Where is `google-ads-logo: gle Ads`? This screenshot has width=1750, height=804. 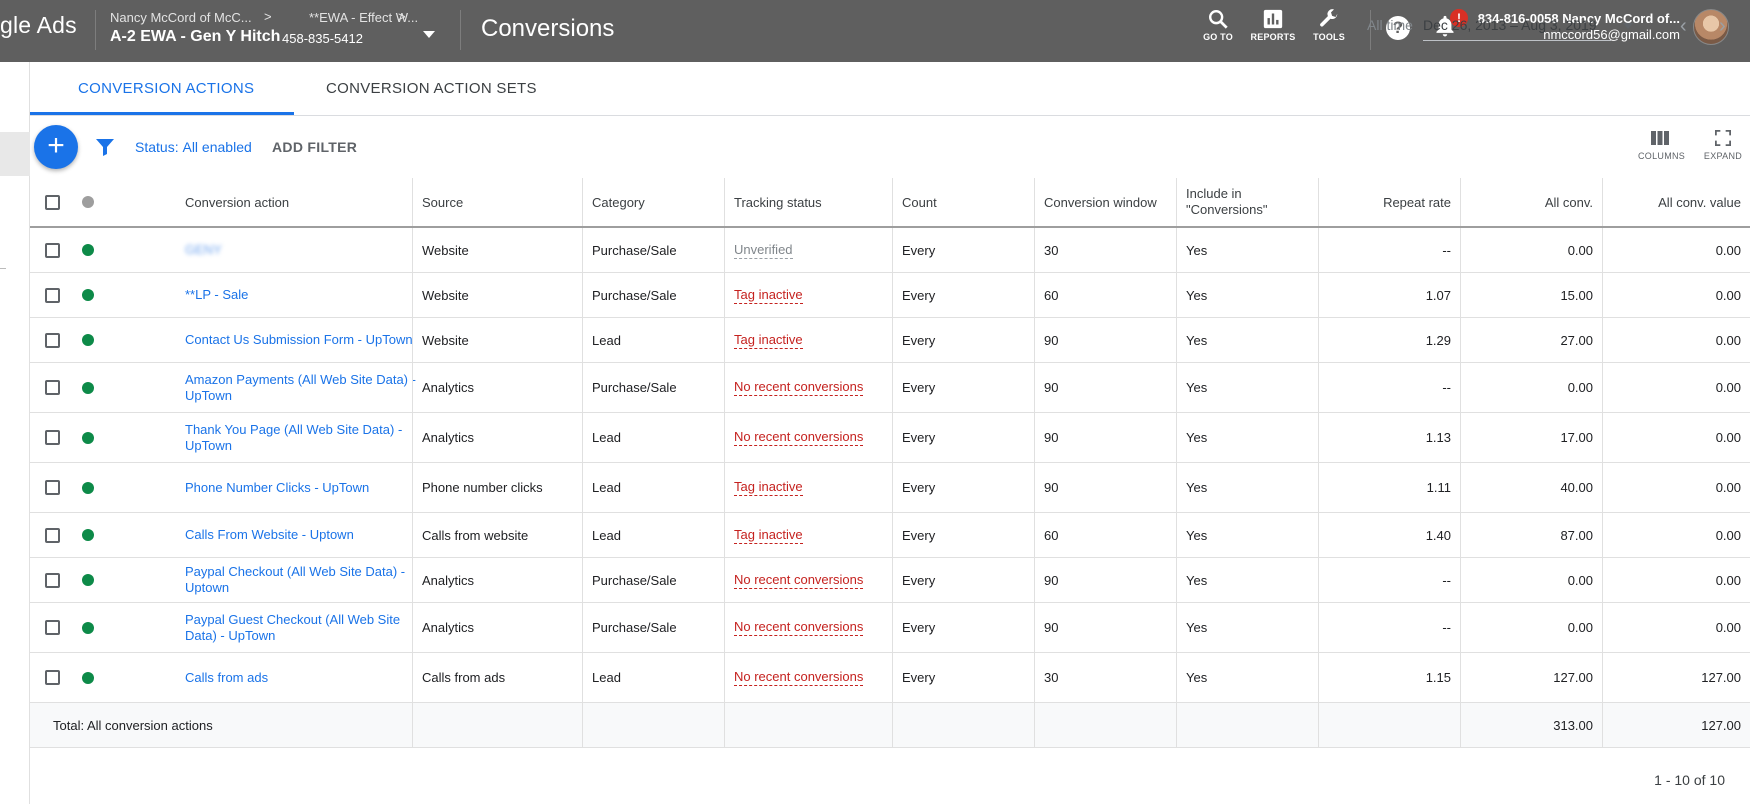
google-ads-logo: gle Ads is located at coordinates (38, 25).